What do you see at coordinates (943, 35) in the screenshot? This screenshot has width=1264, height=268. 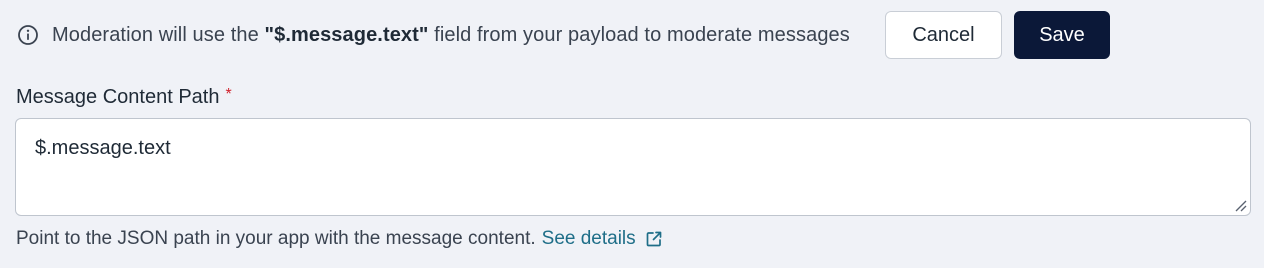 I see `cancel-button: Cancel` at bounding box center [943, 35].